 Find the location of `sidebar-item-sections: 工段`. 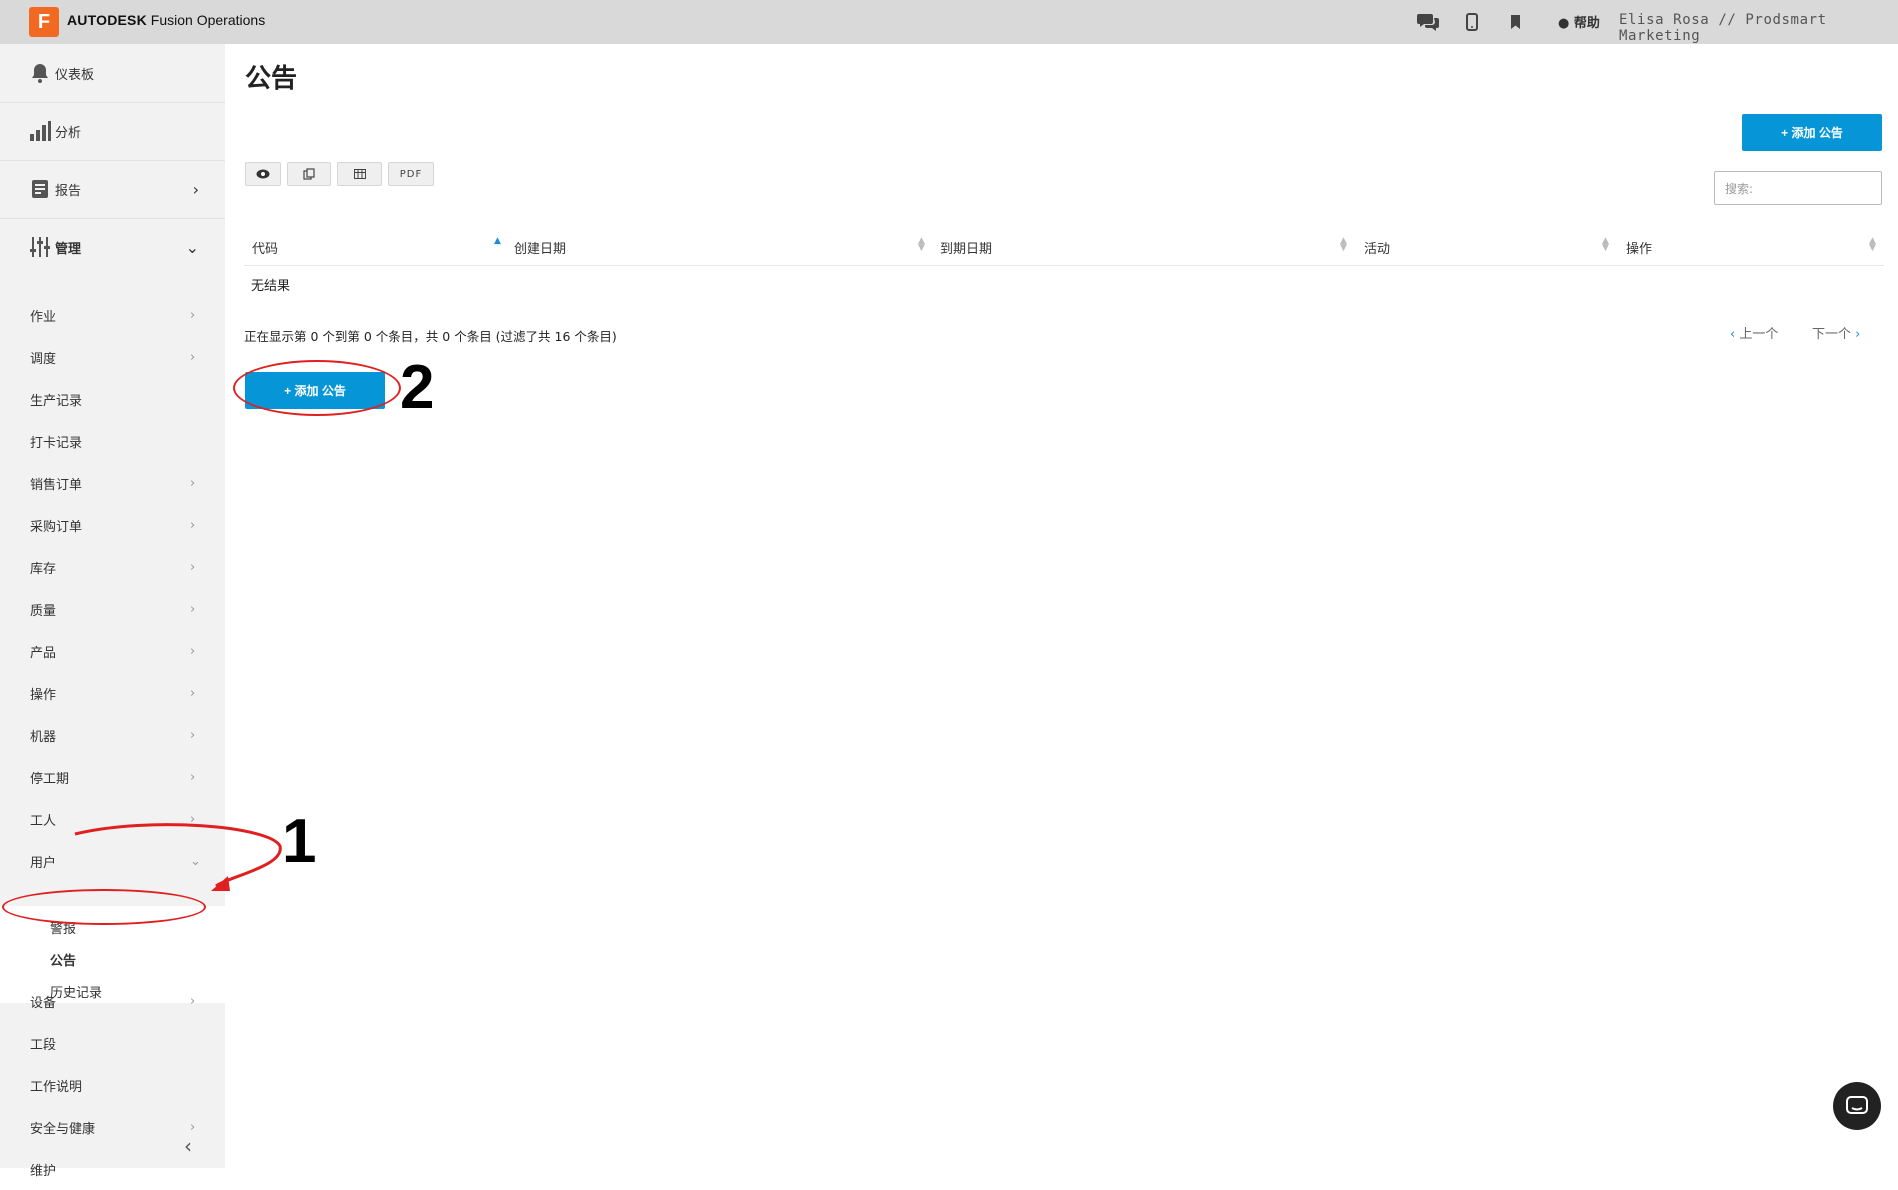

sidebar-item-sections: 工段 is located at coordinates (112, 1043).